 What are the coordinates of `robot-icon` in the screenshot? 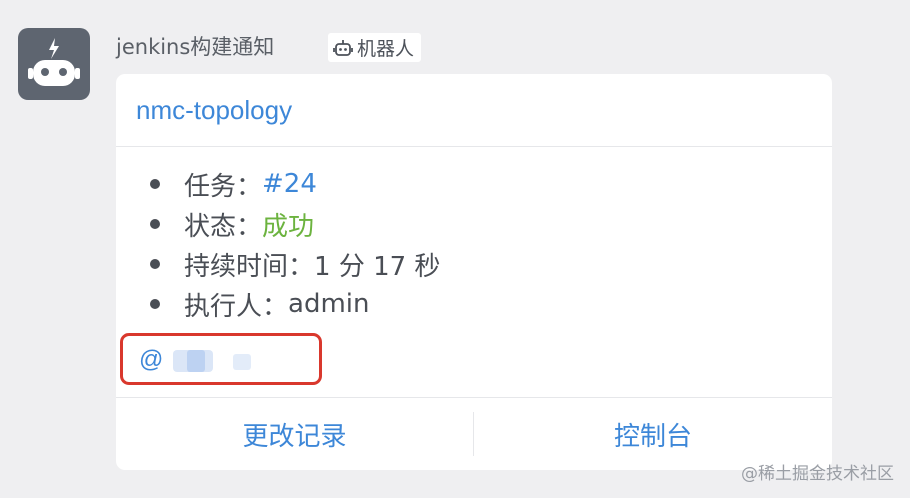 It's located at (54, 62).